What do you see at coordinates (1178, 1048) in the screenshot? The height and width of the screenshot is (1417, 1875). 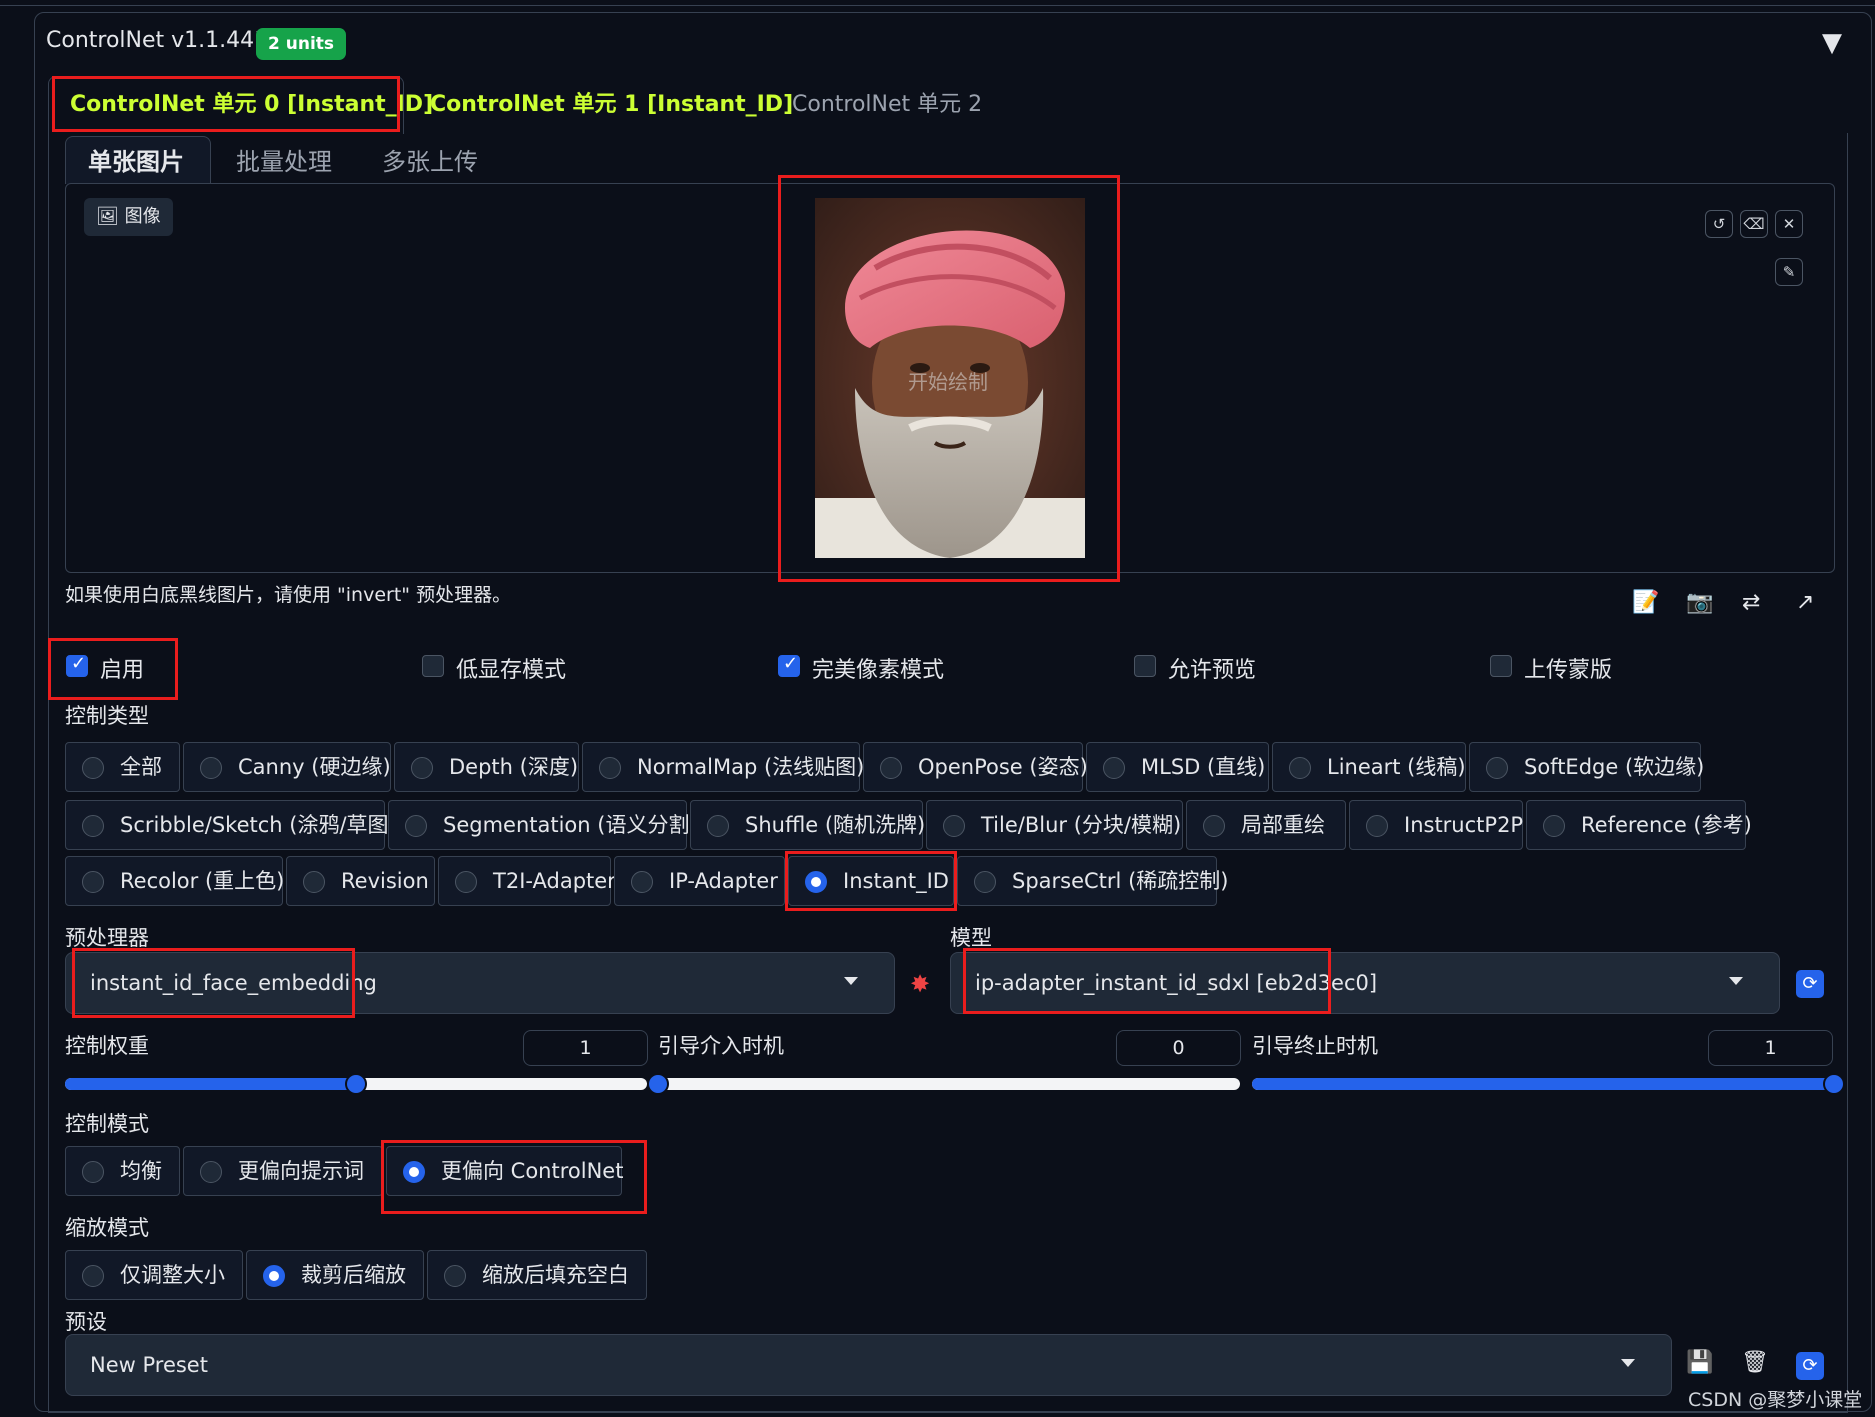 I see `start-step-input: 0` at bounding box center [1178, 1048].